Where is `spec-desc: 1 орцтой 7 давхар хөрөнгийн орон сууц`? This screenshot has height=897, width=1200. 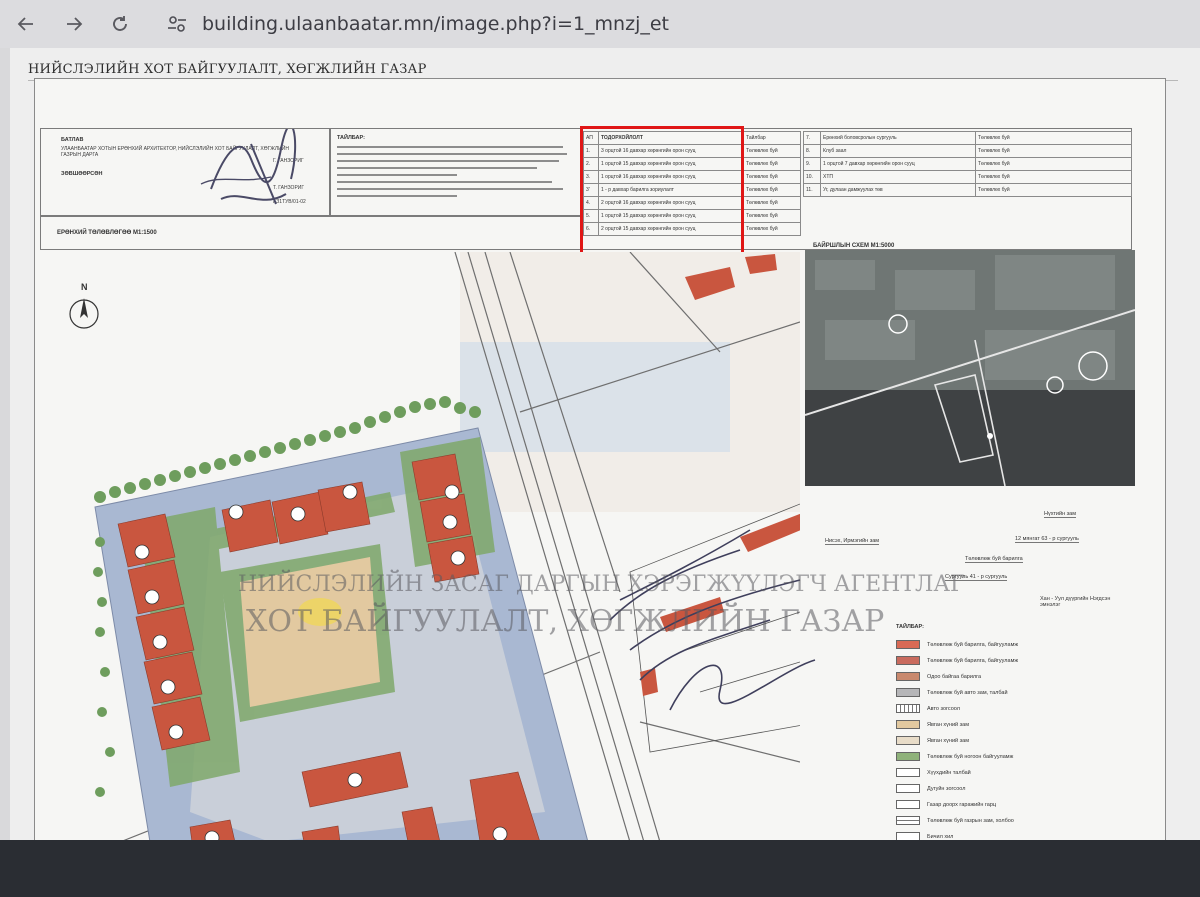 spec-desc: 1 орцтой 7 давхар хөрөнгийн орон сууц is located at coordinates (898, 164).